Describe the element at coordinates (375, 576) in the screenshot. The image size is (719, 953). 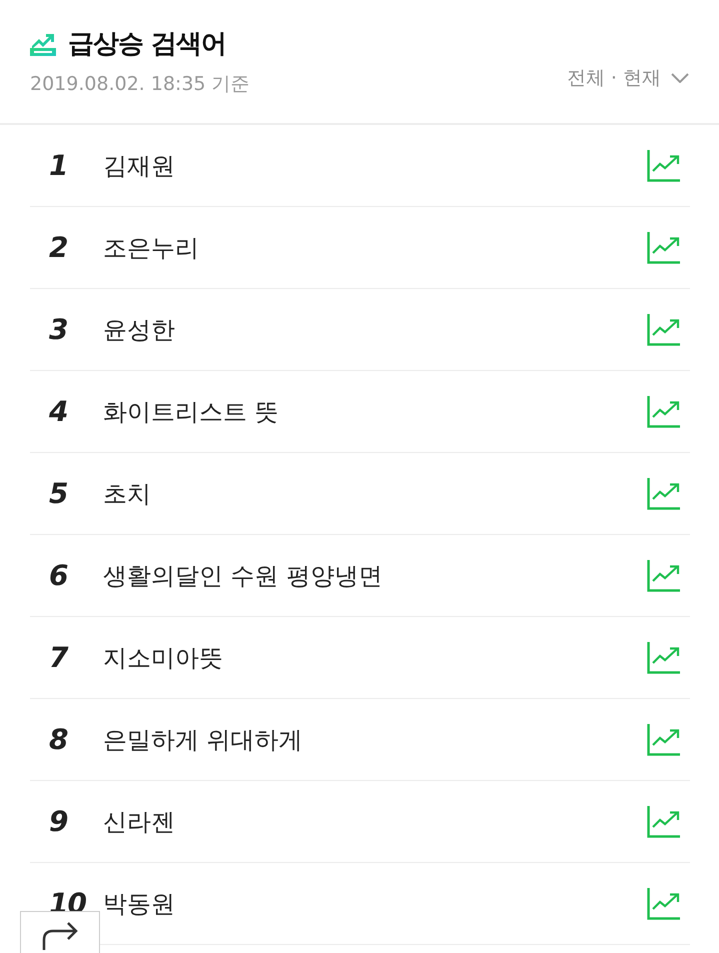
I see `keyword-link: 생활의달인 수원 평양냉면` at that location.